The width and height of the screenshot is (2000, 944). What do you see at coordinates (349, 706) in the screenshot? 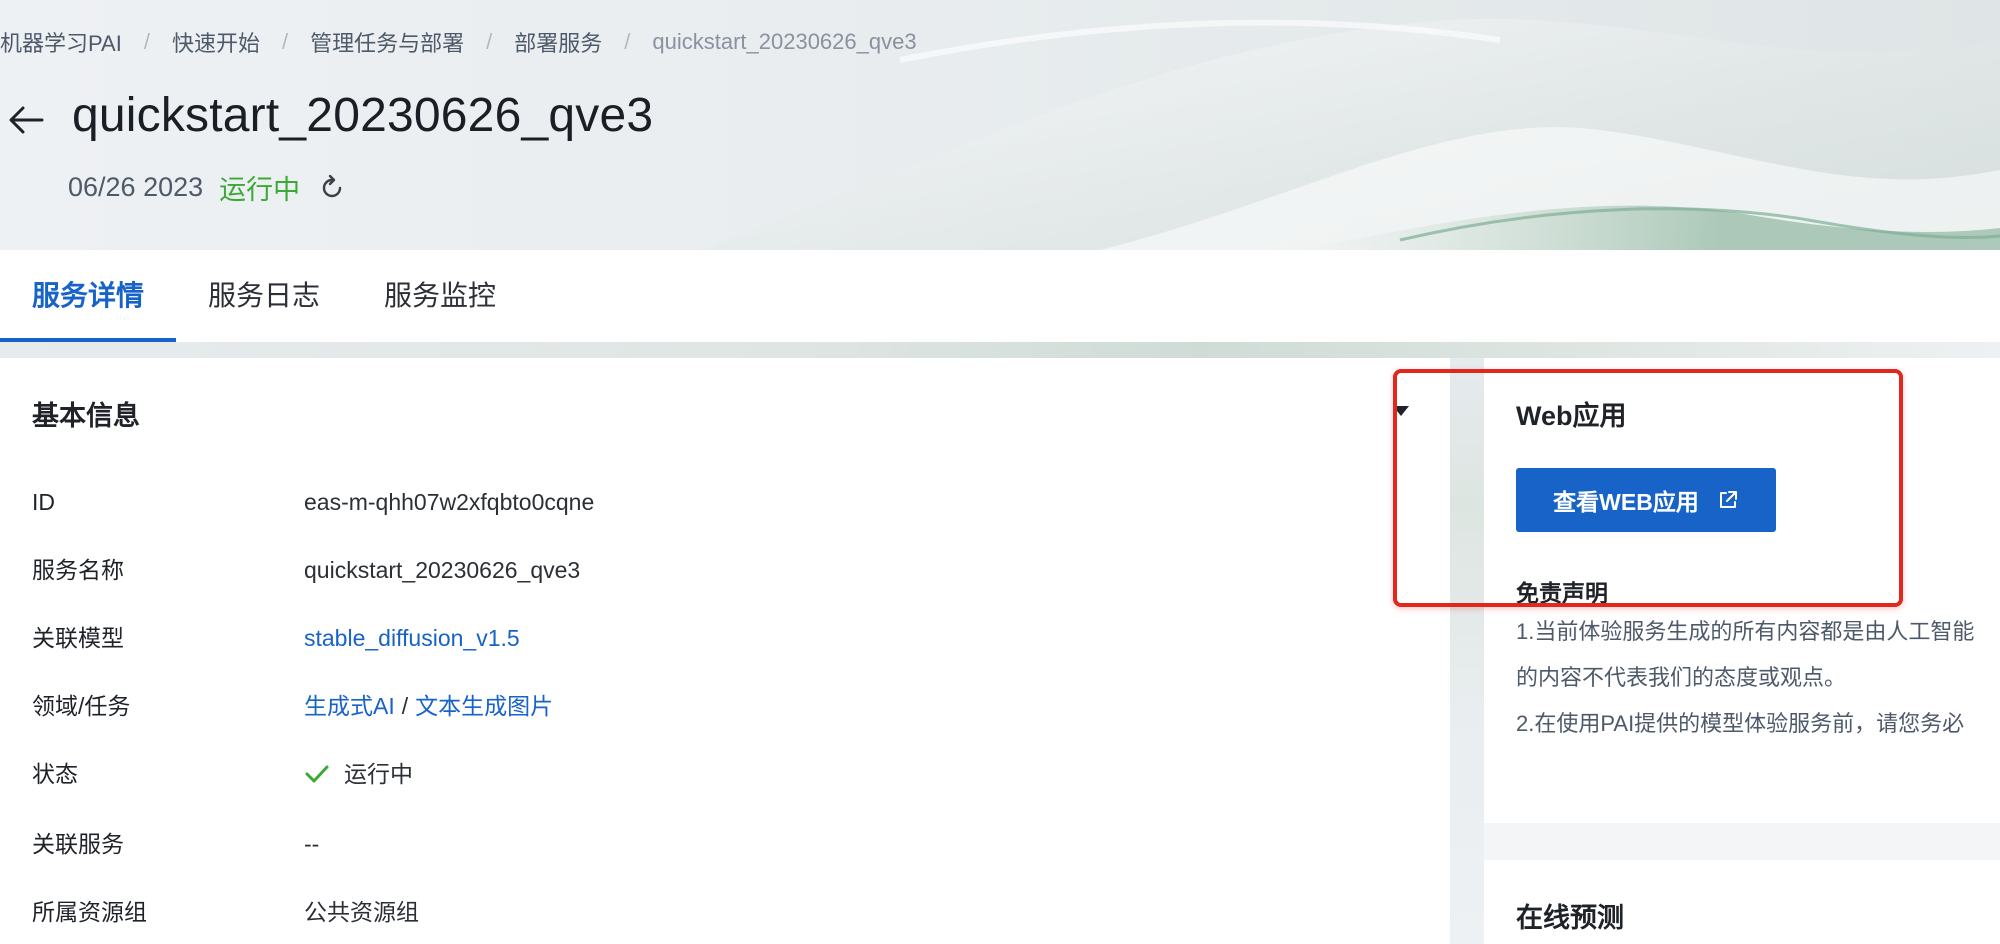
I see `domain-link: 生成式AI` at bounding box center [349, 706].